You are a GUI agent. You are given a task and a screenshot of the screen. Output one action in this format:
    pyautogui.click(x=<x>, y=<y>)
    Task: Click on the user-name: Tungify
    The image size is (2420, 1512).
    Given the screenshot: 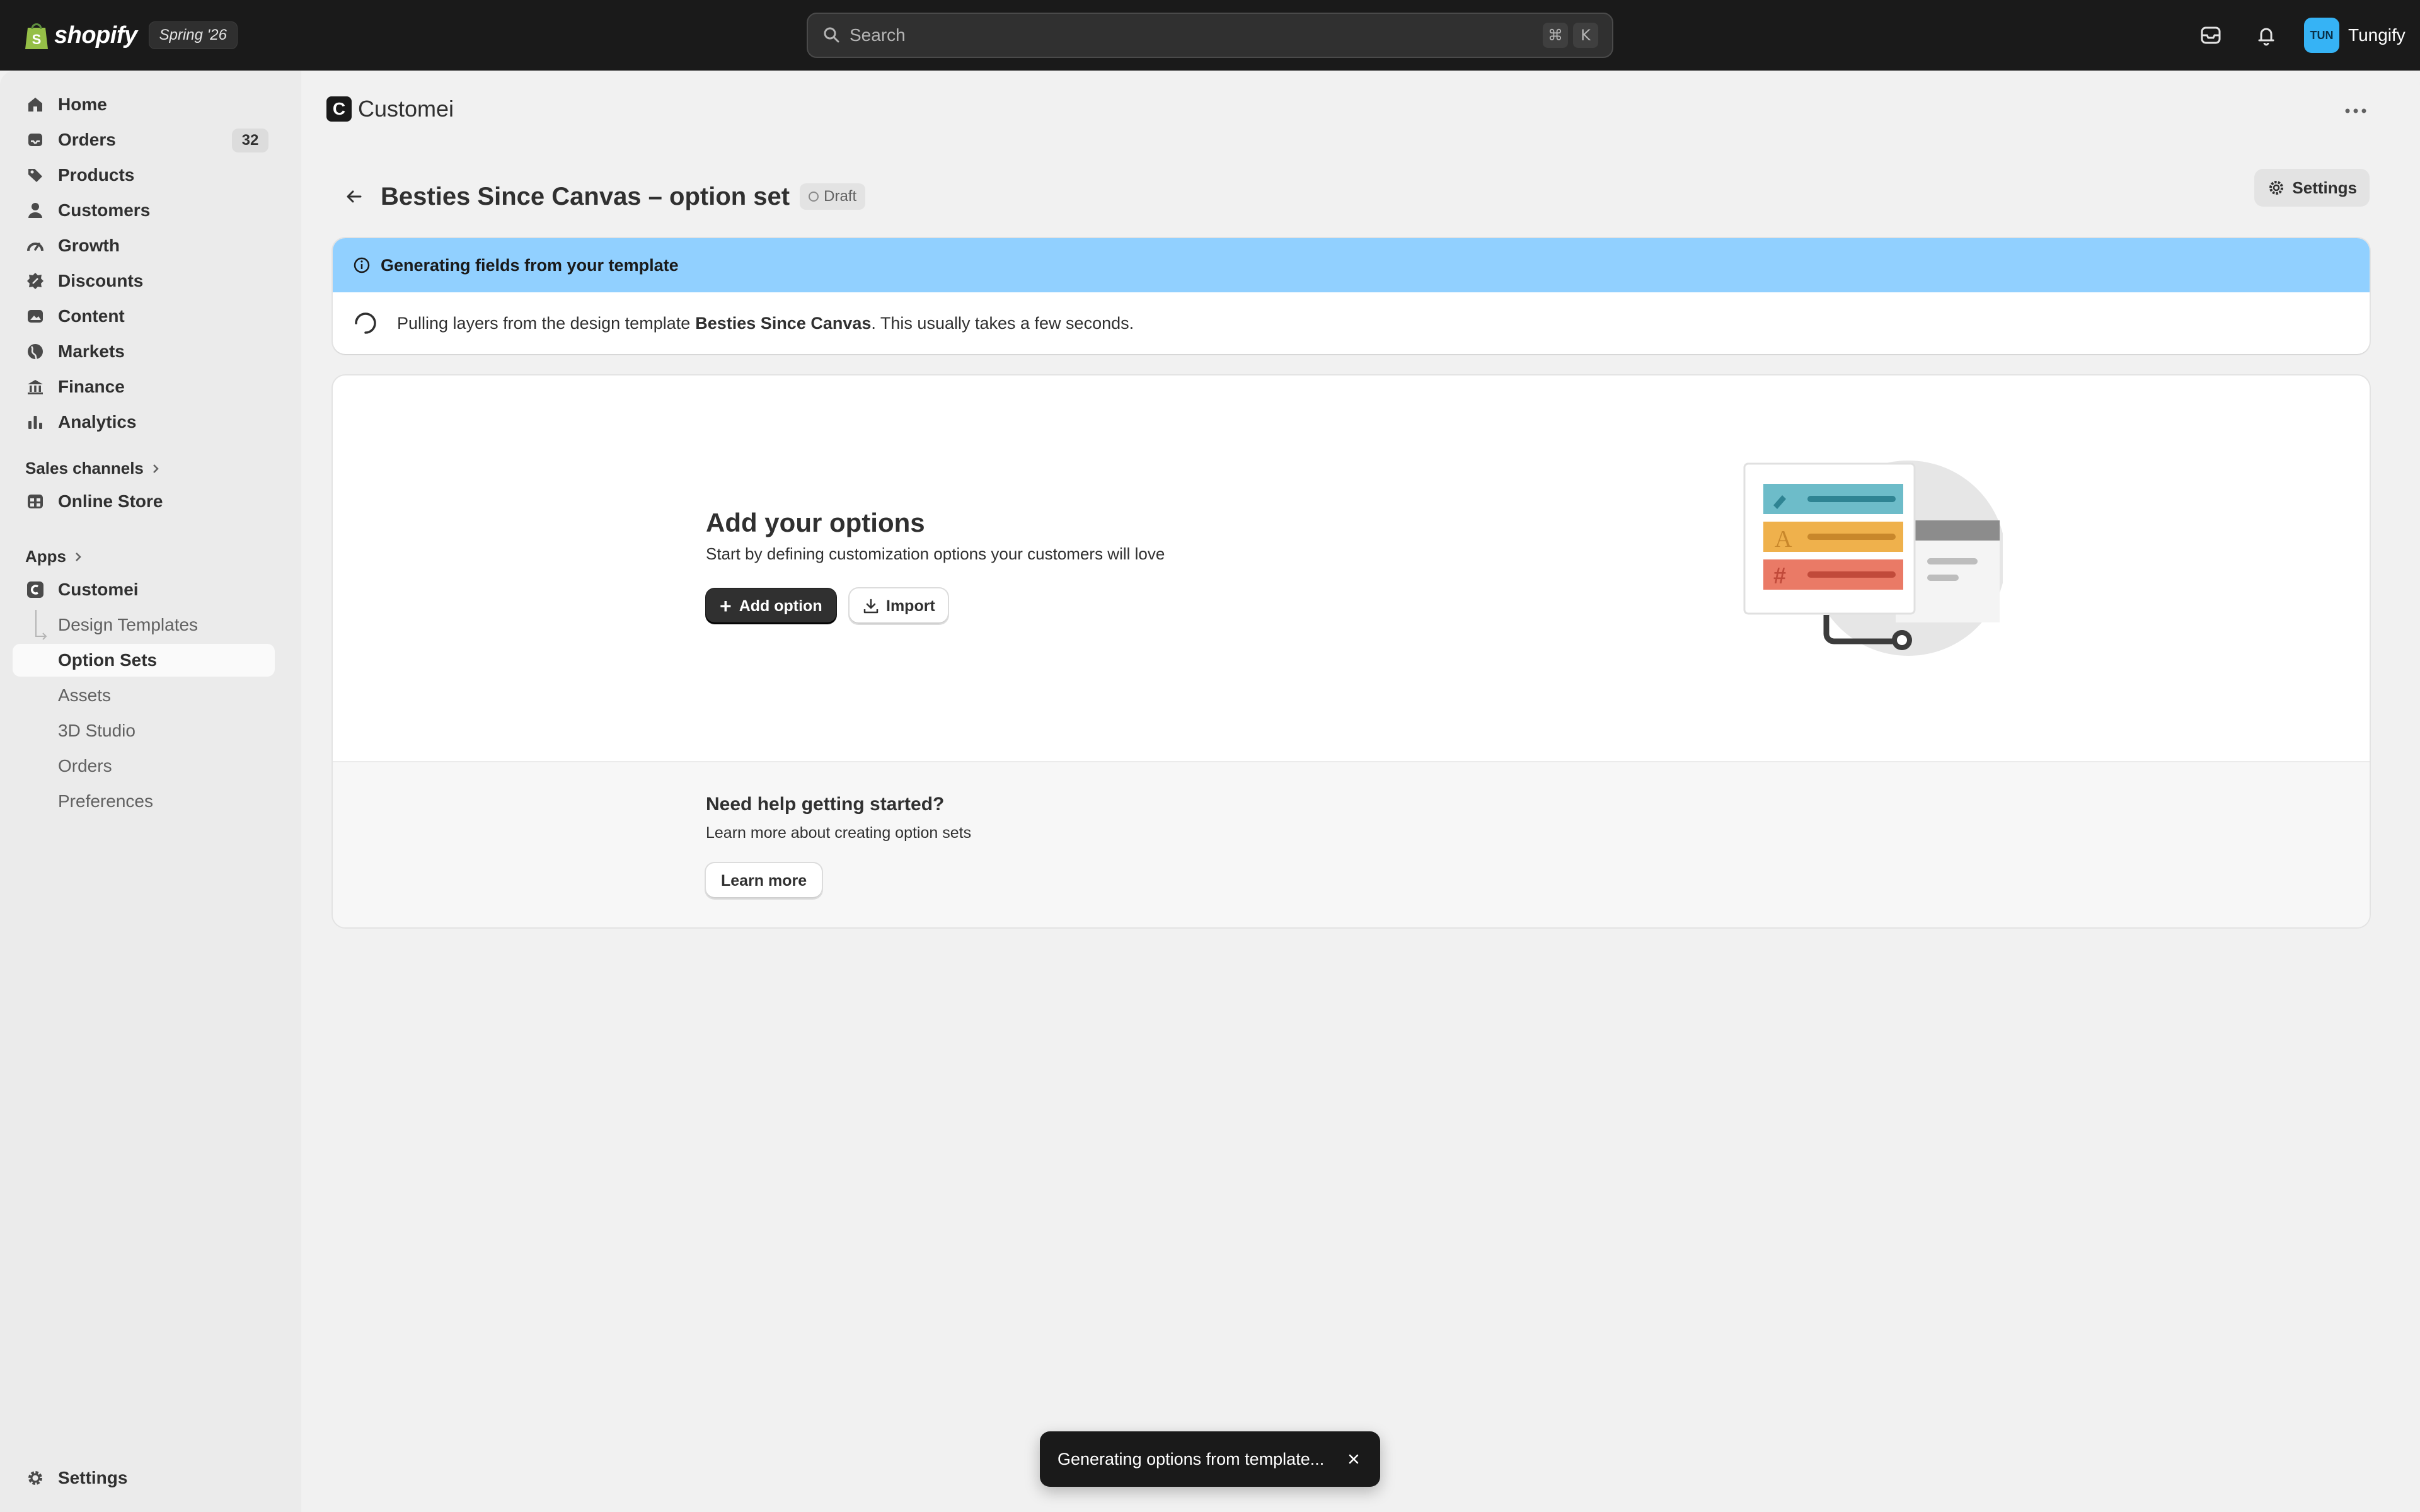 What is the action you would take?
    pyautogui.click(x=2377, y=35)
    